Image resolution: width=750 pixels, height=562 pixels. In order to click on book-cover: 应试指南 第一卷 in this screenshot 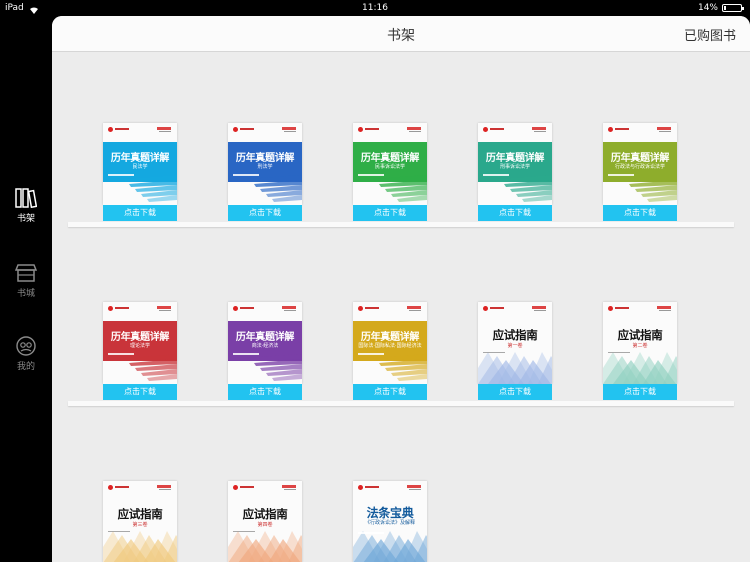, I will do `click(515, 343)`.